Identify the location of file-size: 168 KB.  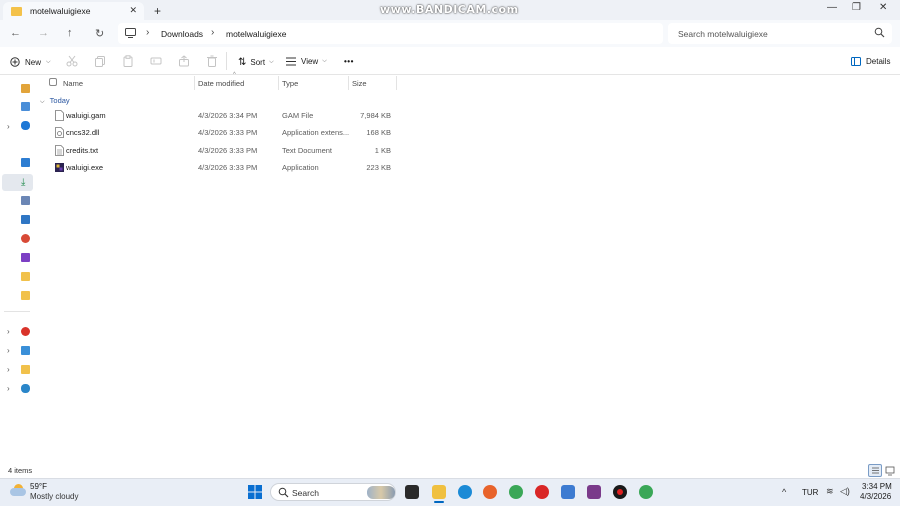
(378, 132).